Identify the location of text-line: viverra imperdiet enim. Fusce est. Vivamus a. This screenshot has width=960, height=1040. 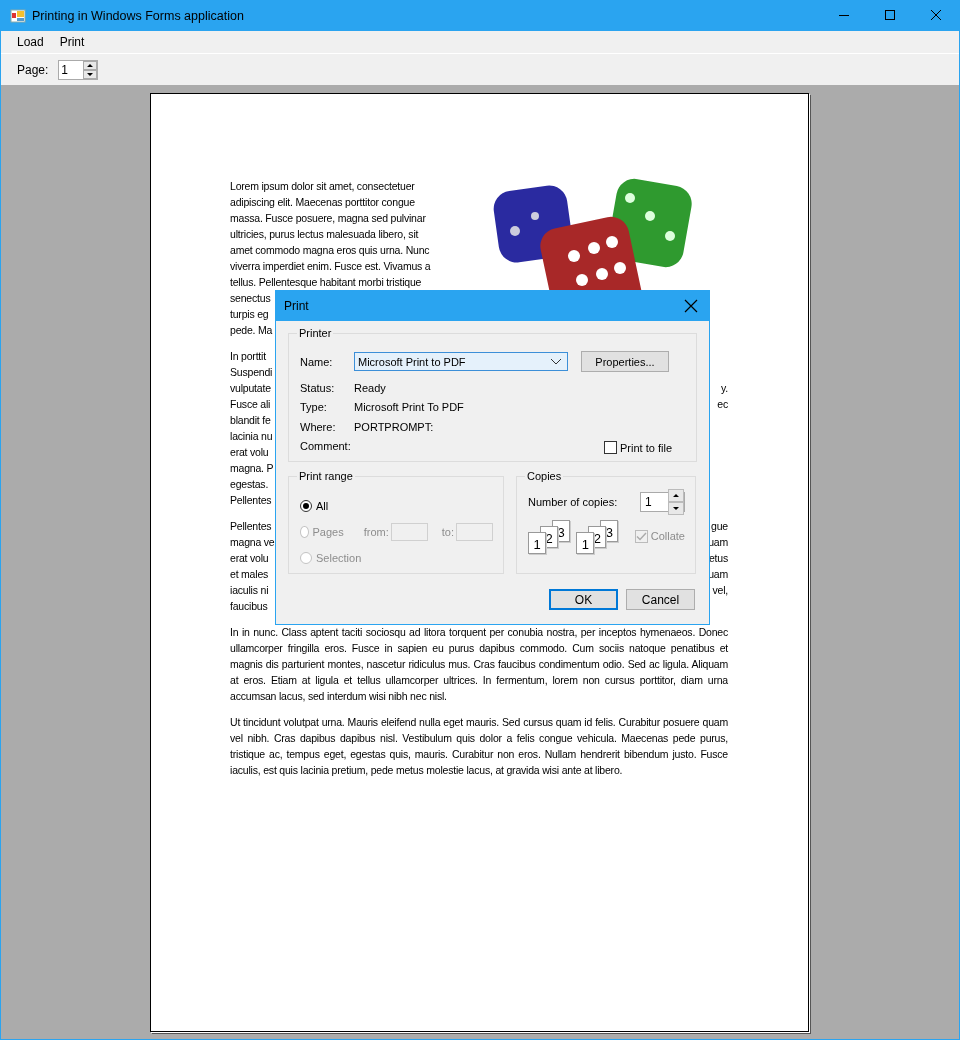
(330, 266).